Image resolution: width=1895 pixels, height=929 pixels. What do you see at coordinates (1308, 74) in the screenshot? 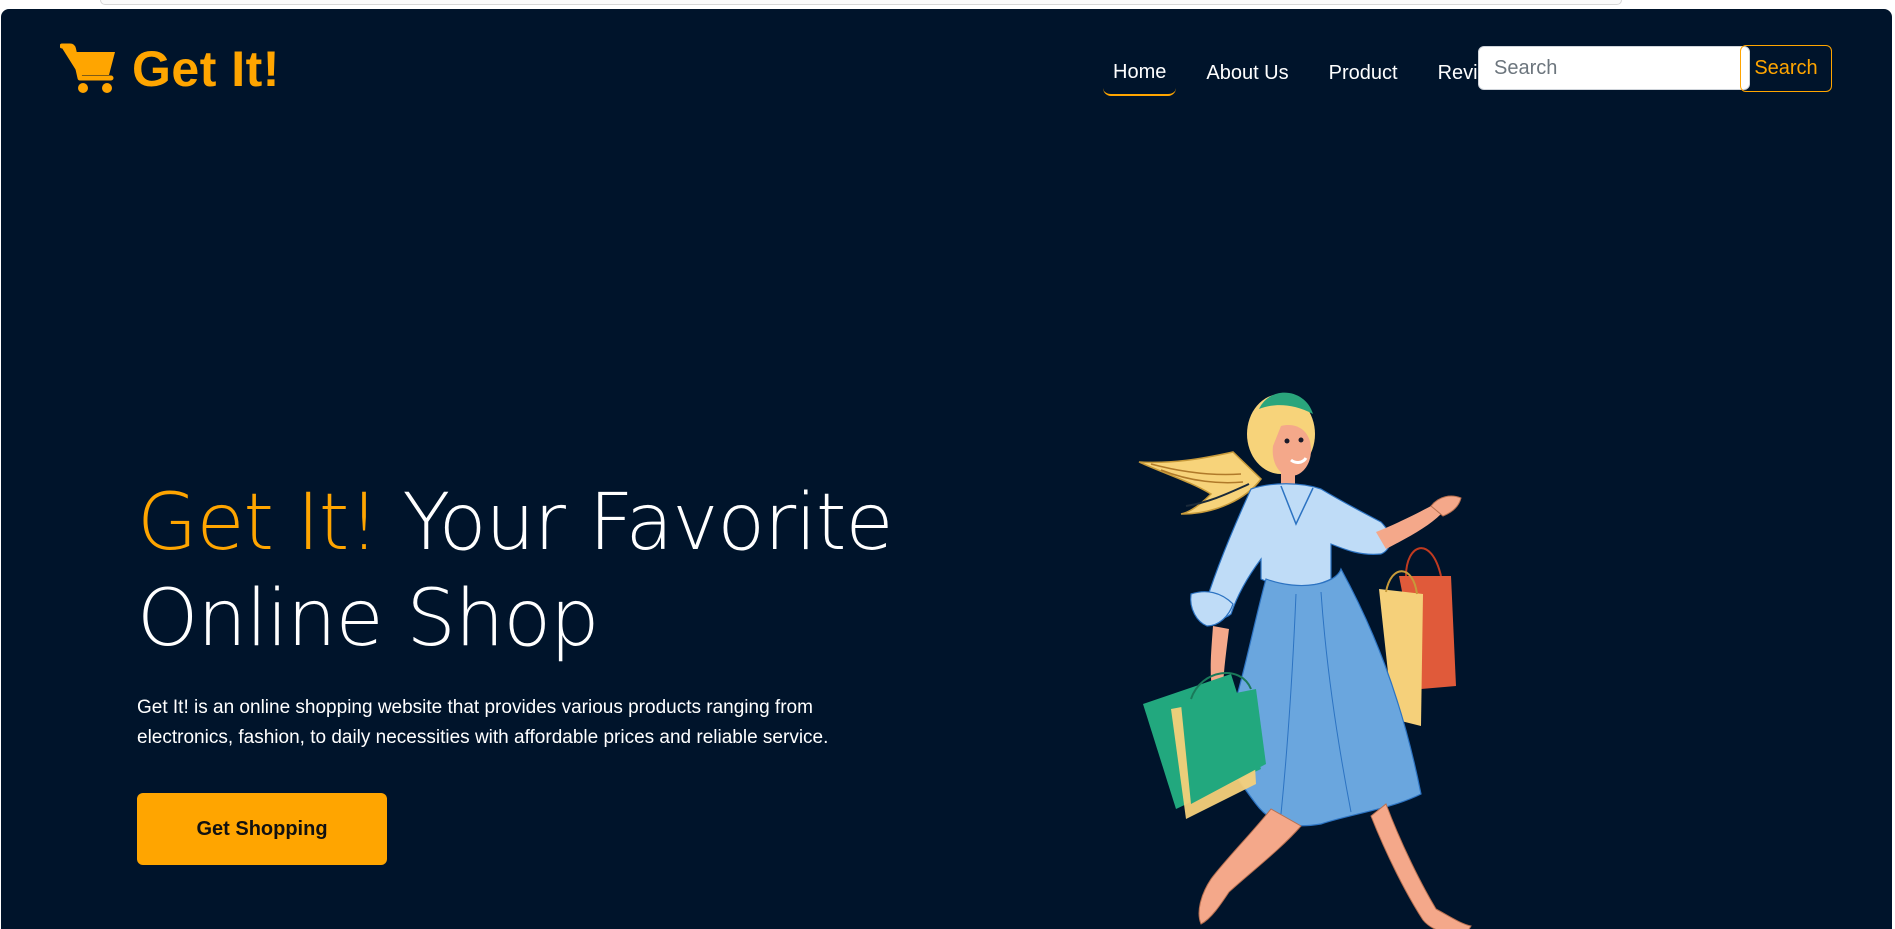
I see `main-nav: Home About Us Product Review` at bounding box center [1308, 74].